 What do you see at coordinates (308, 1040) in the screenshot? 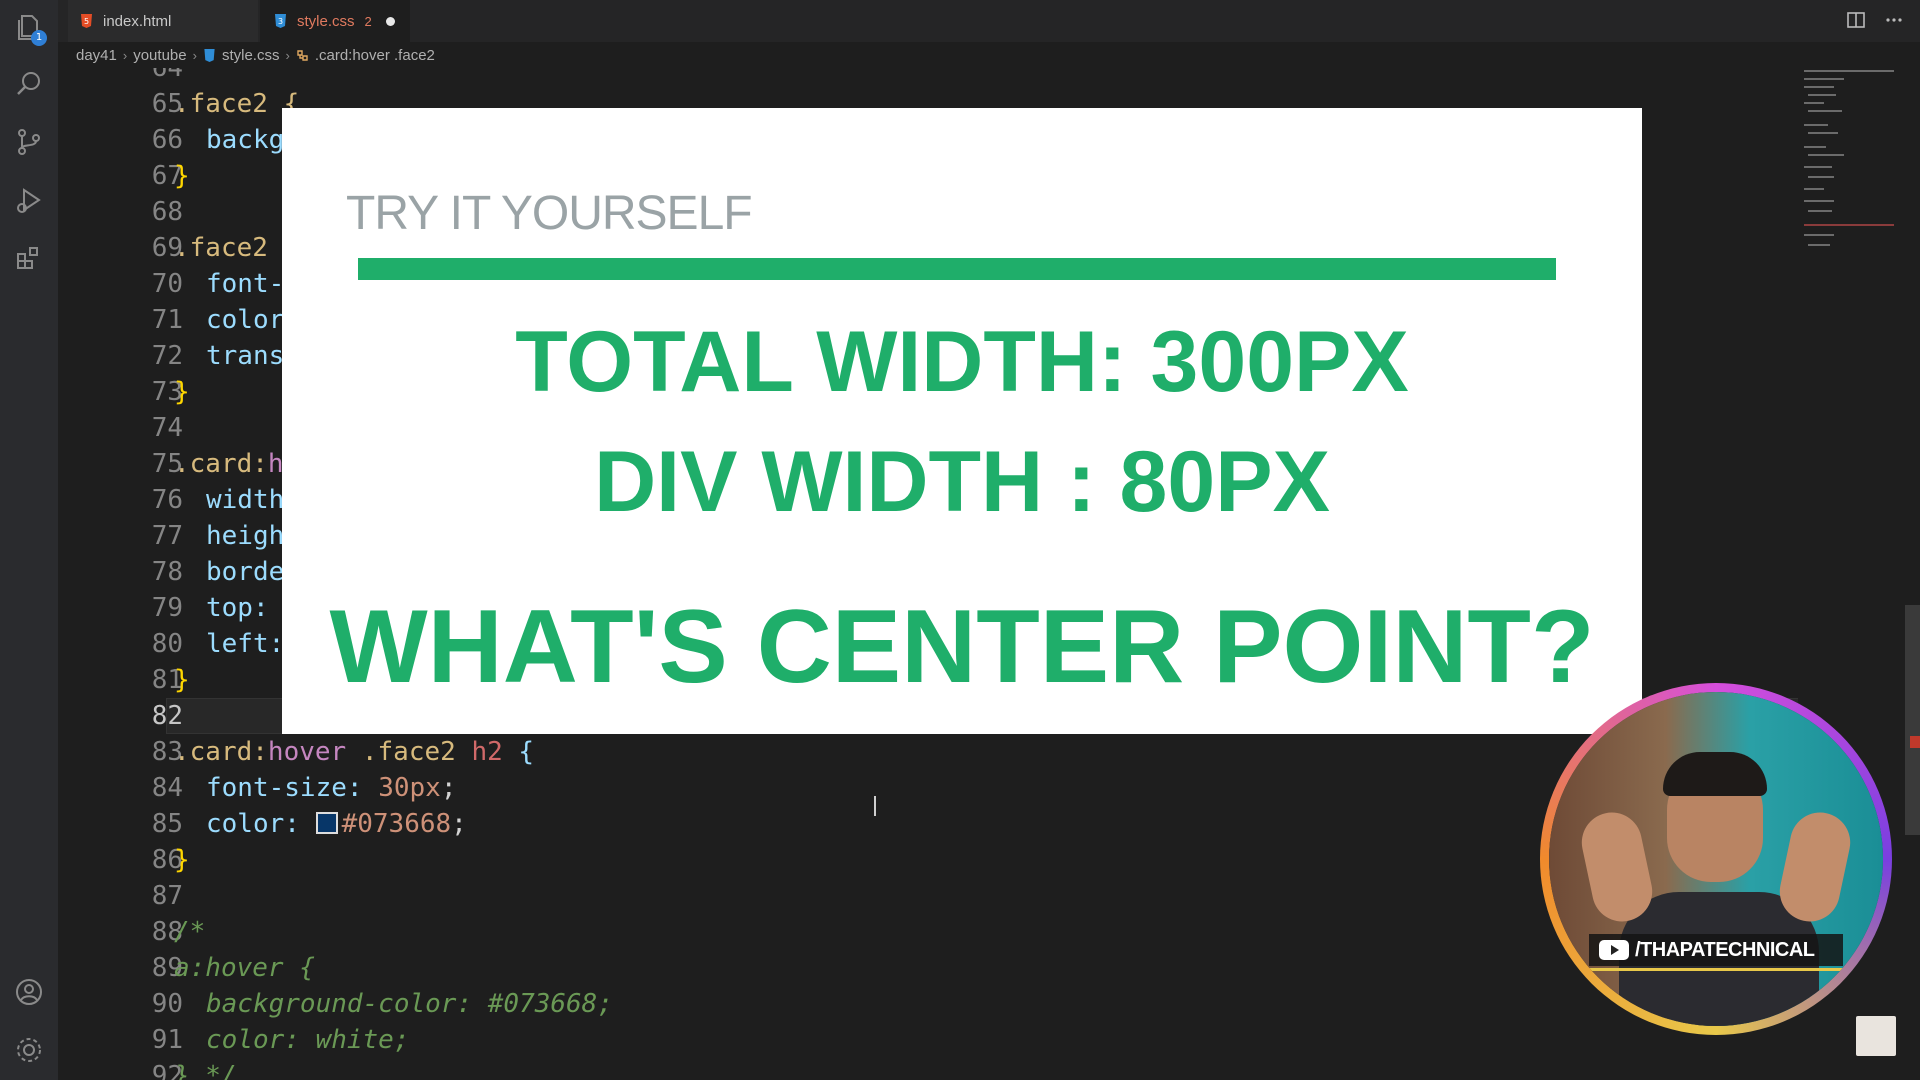
I see `code-line: color: white;` at bounding box center [308, 1040].